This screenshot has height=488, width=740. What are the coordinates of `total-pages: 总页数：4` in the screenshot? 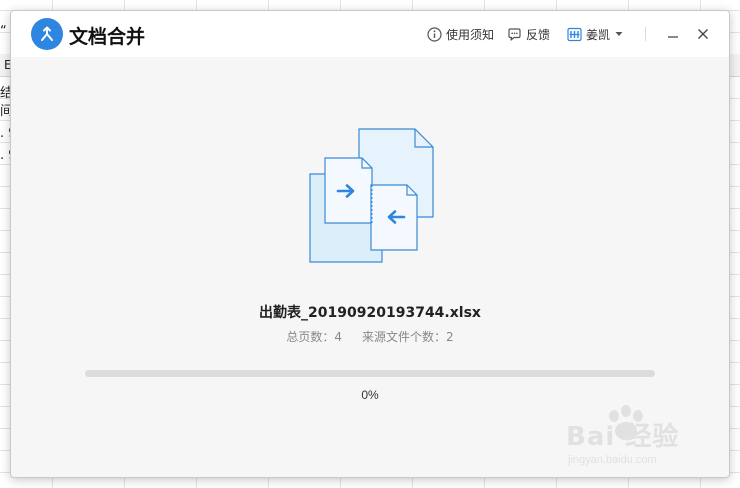 It's located at (314, 337).